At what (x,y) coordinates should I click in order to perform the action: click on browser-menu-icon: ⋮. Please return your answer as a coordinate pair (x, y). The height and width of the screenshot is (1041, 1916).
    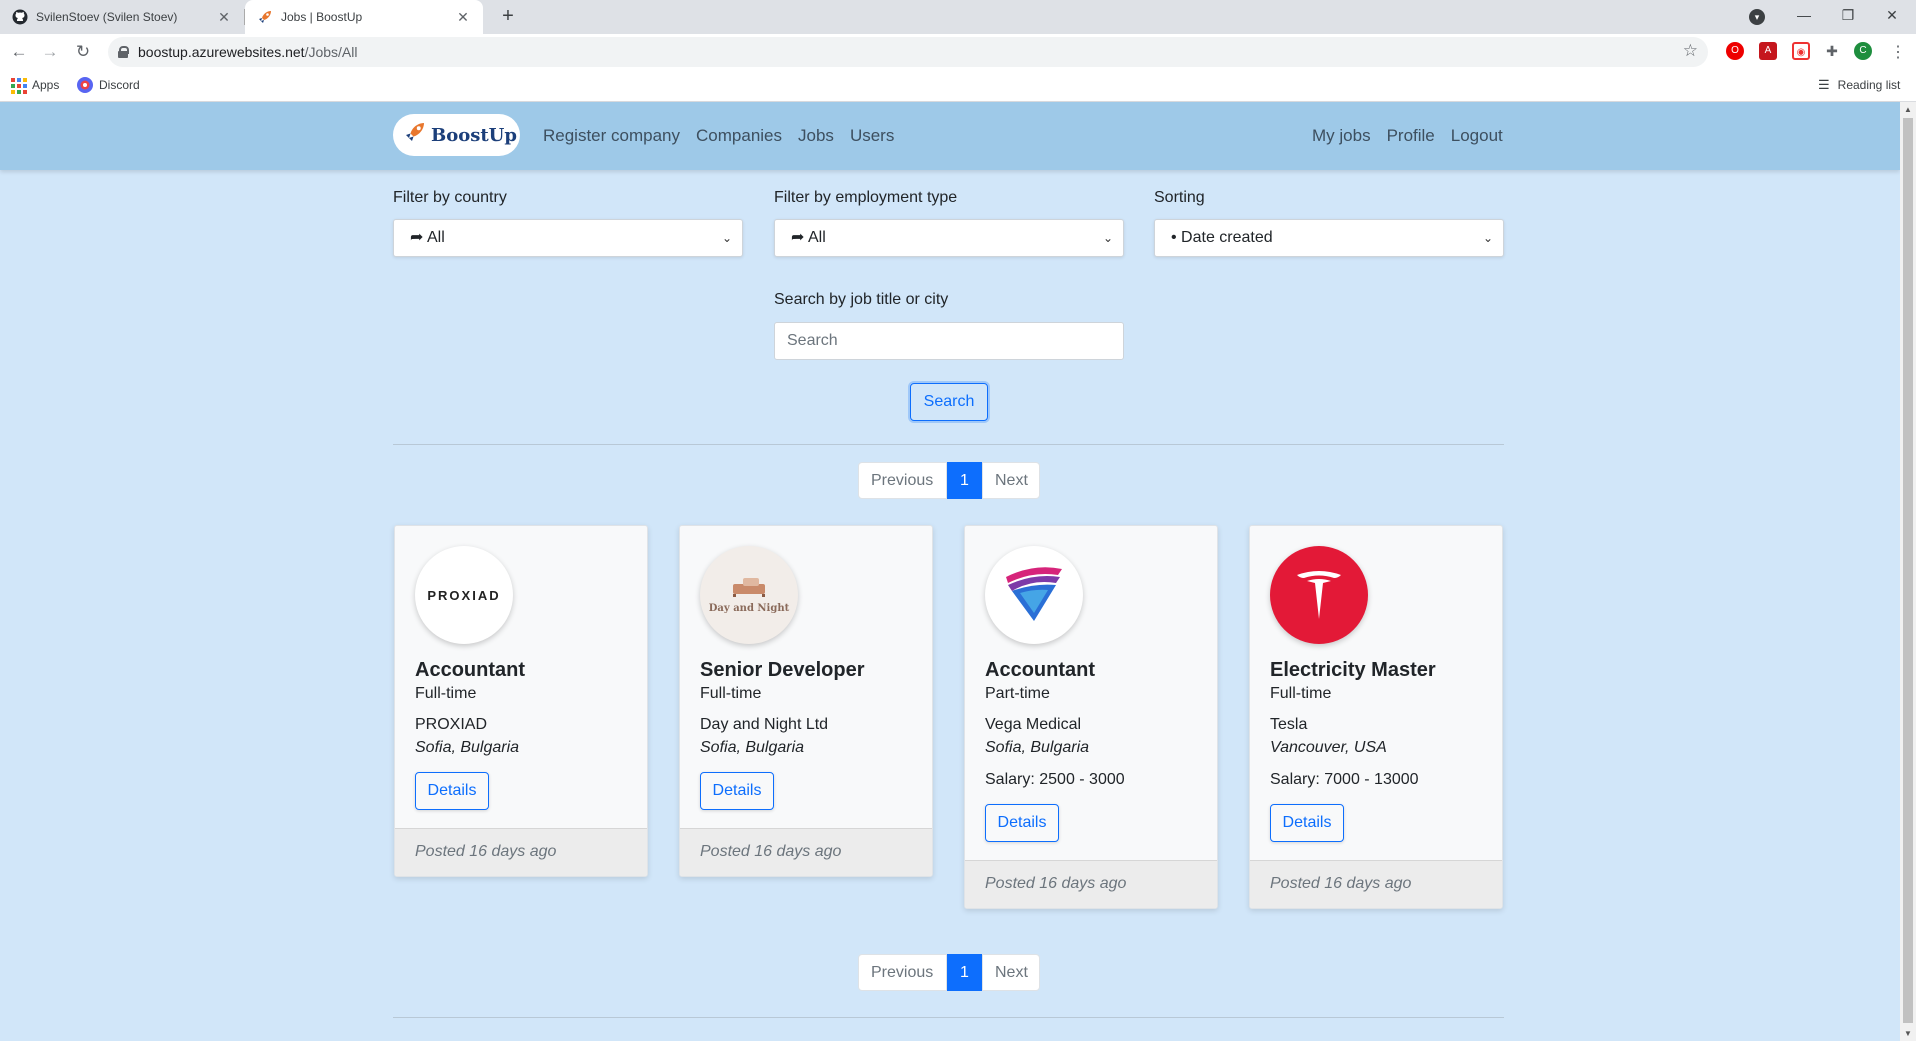
    Looking at the image, I should click on (1898, 52).